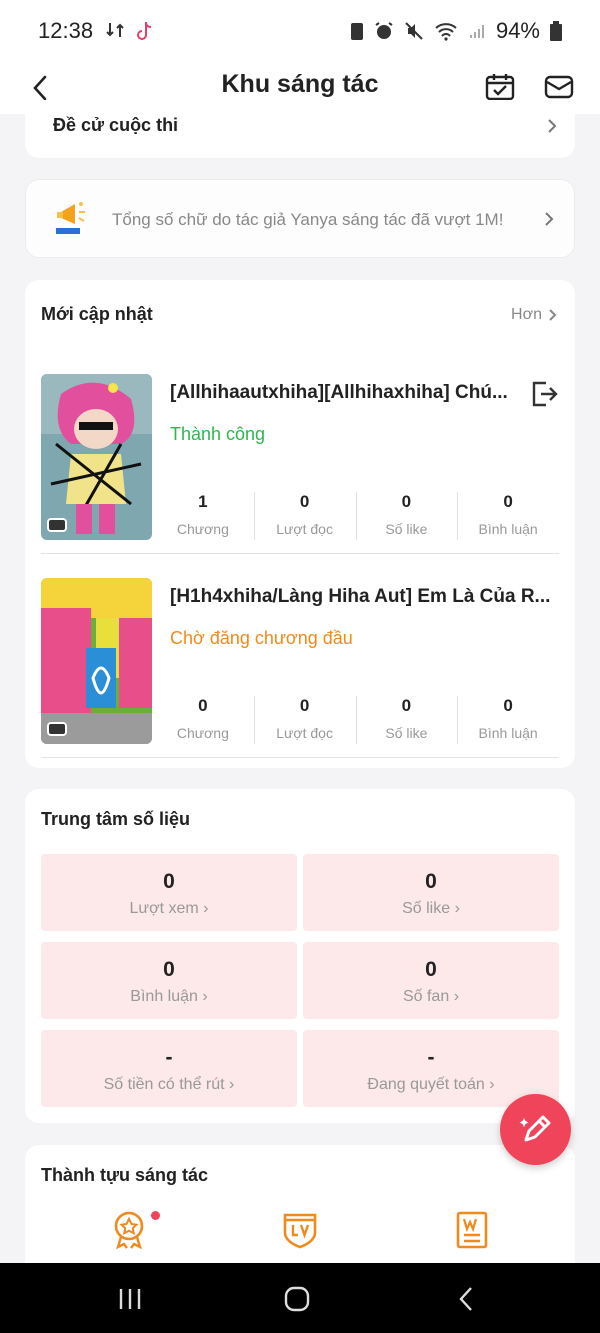  I want to click on story-stats: 1 Chương 0 Lượt đọc 0 Số like 0 Bình luận, so click(355, 517).